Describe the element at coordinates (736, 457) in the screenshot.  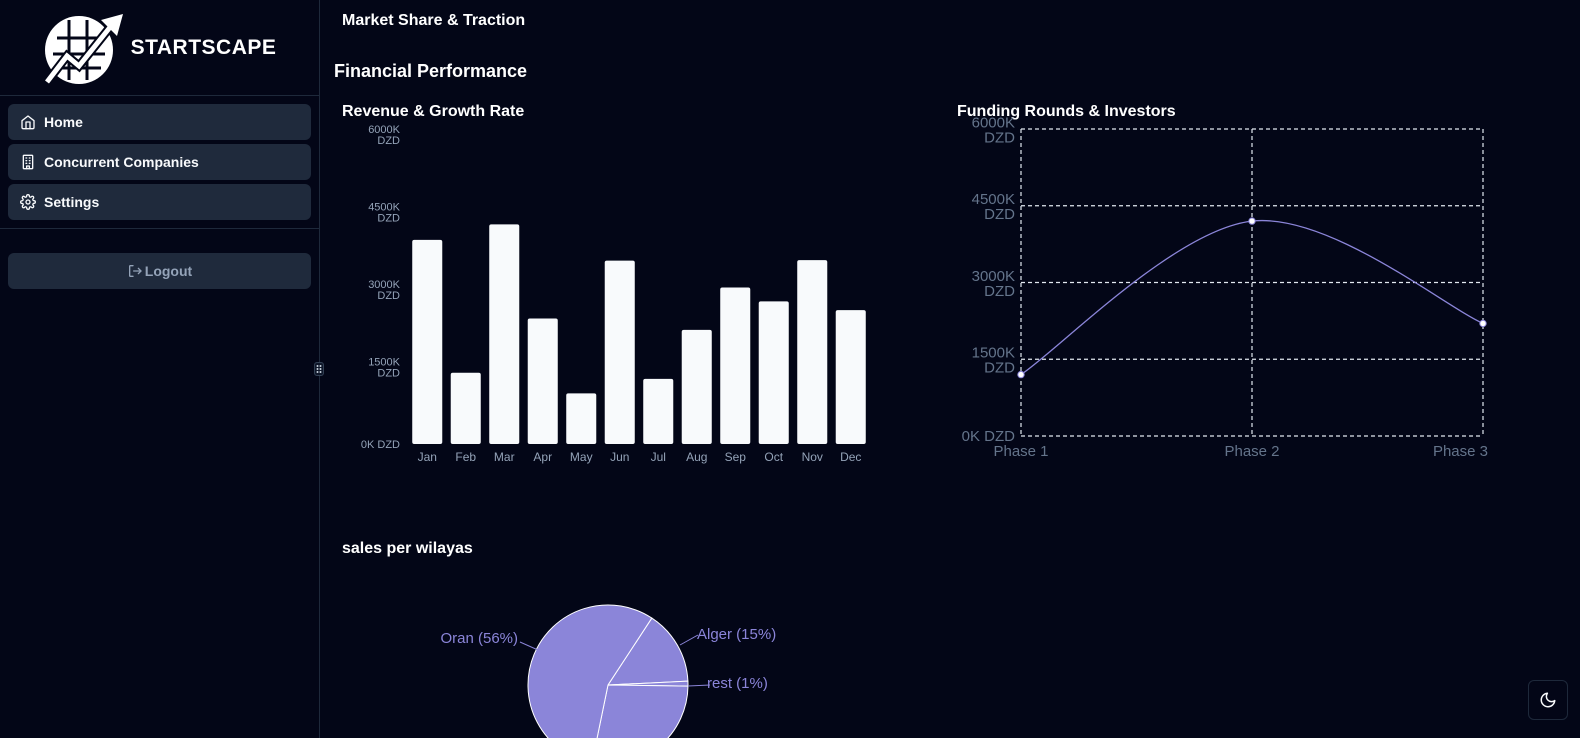
I see `x-tick-label: Sep` at that location.